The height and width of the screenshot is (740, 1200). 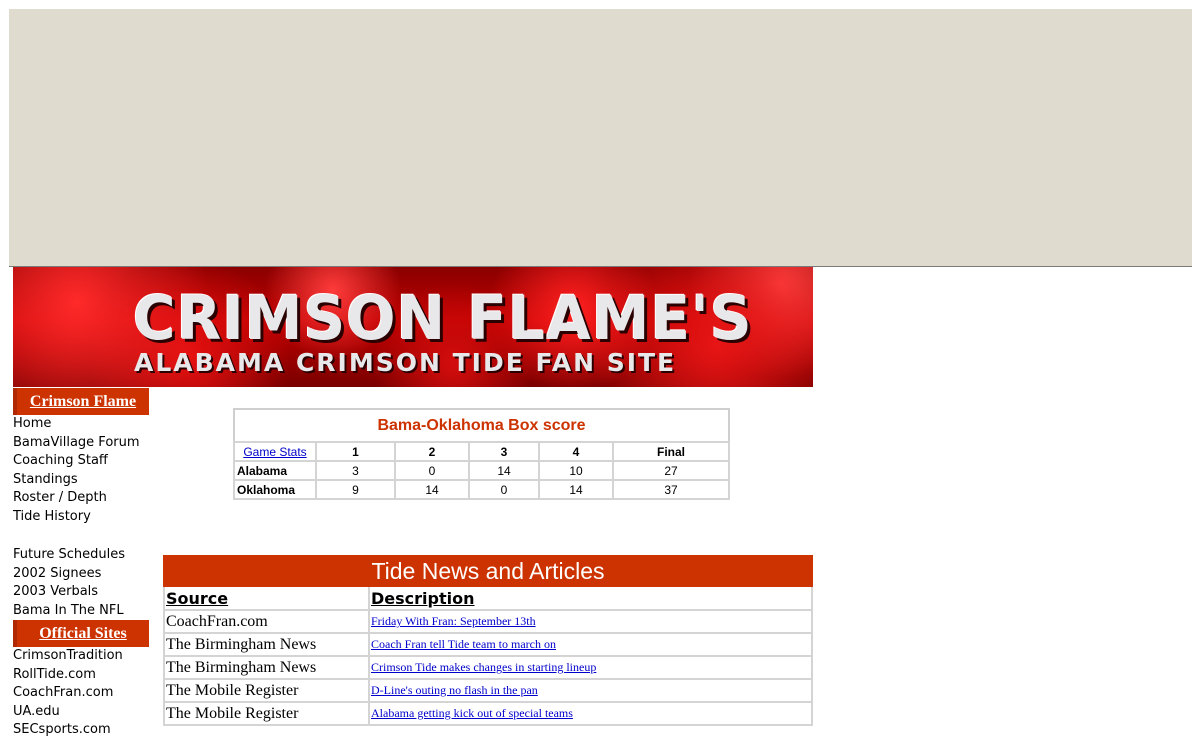 I want to click on score-final: 37, so click(x=671, y=489).